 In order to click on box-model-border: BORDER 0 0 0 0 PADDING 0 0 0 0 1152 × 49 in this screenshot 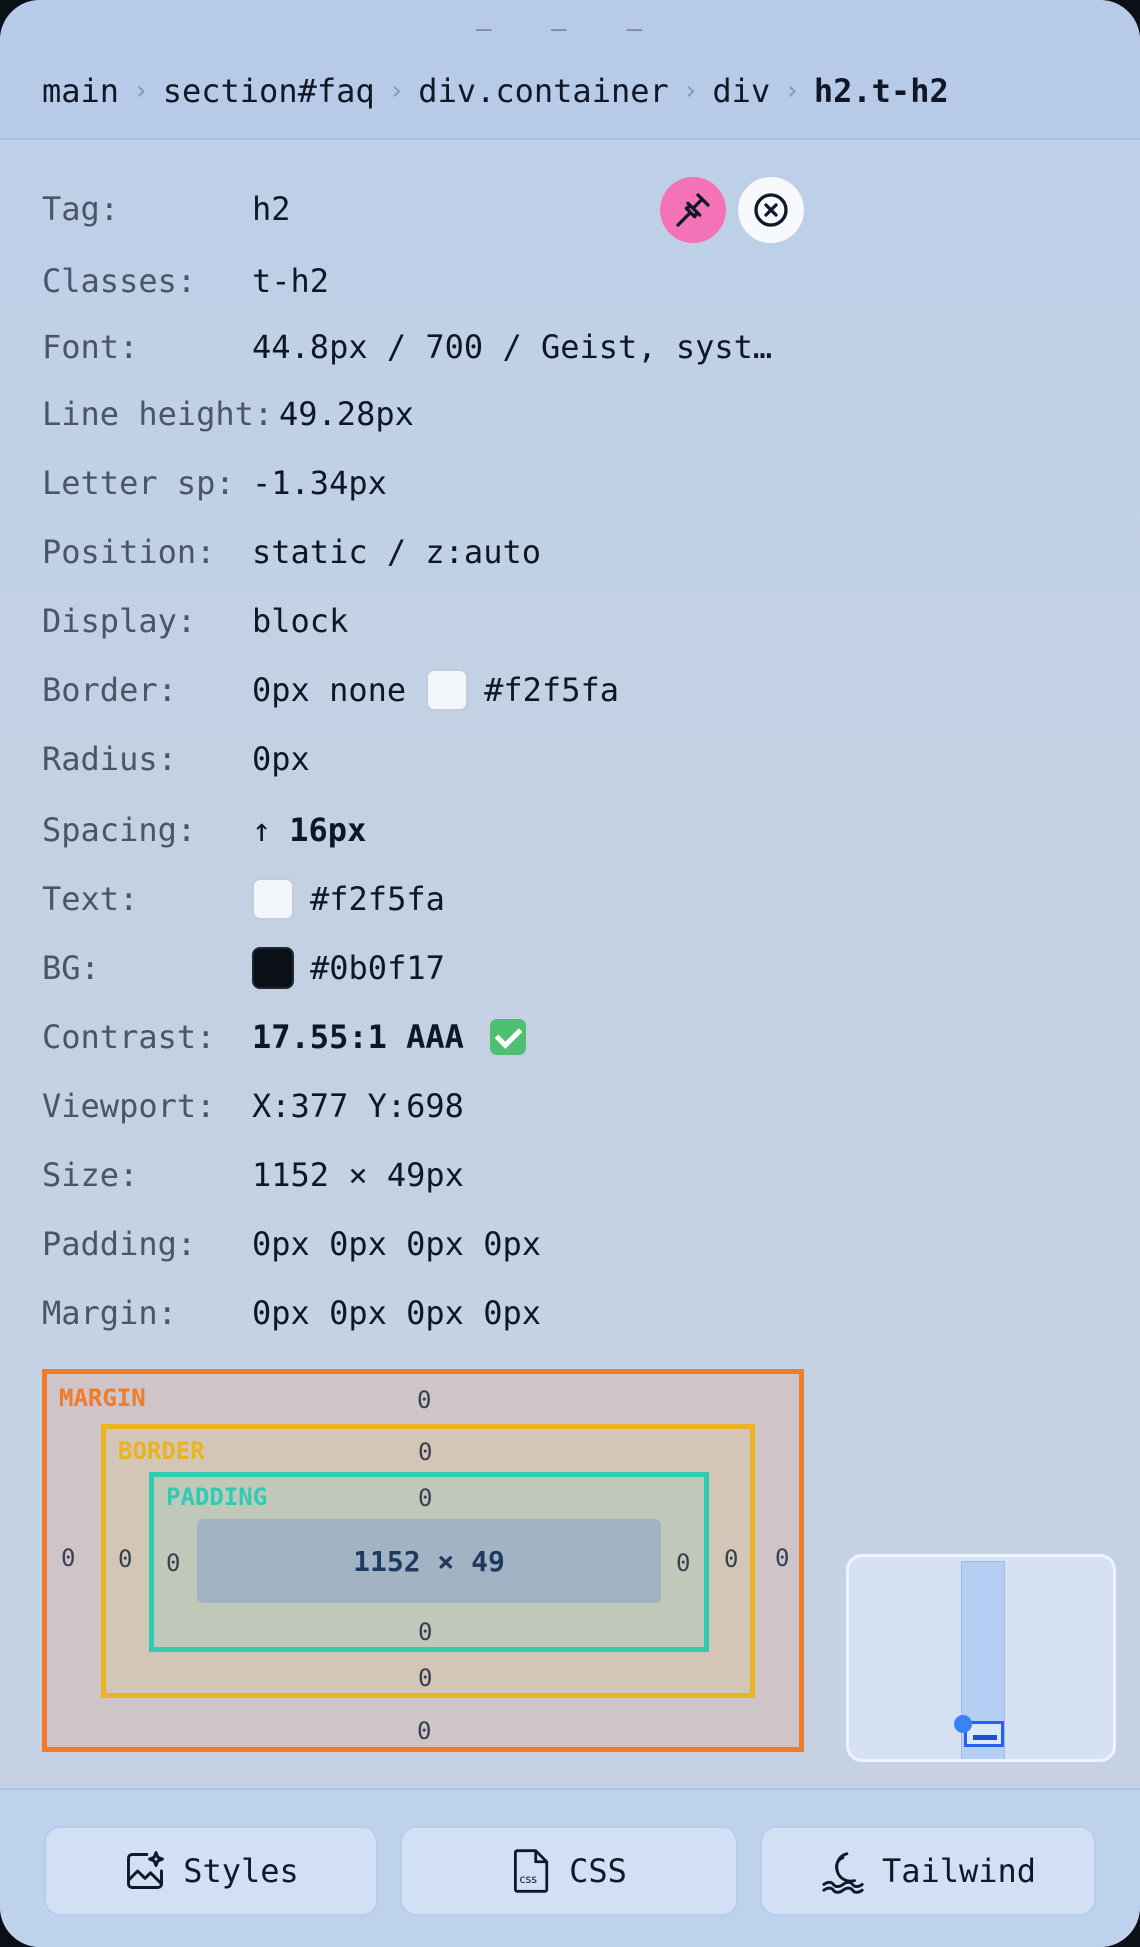, I will do `click(428, 1561)`.